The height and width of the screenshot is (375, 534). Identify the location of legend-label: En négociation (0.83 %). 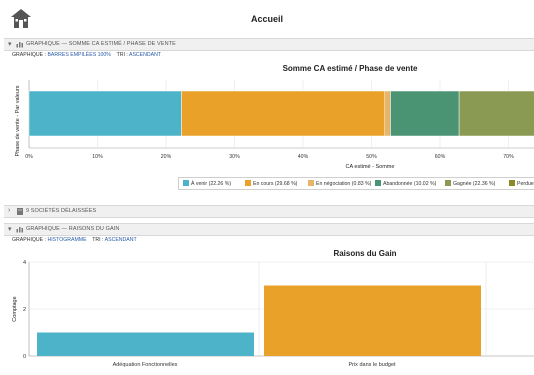
(344, 184).